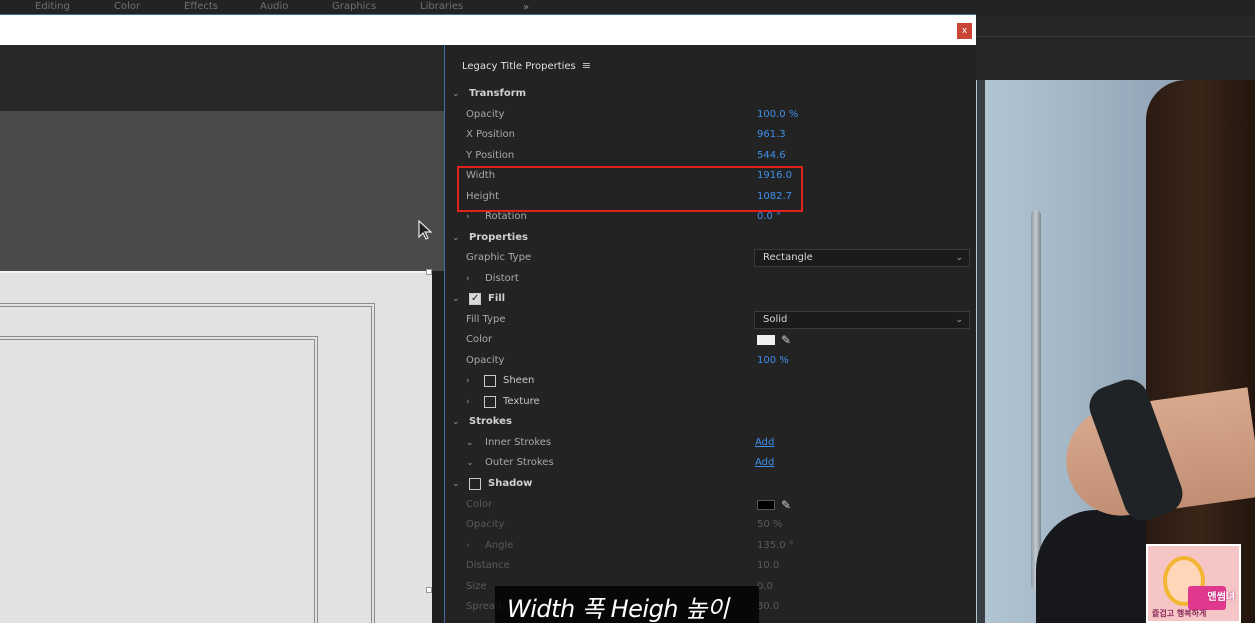 Image resolution: width=1255 pixels, height=623 pixels. What do you see at coordinates (765, 587) in the screenshot?
I see `shadow-size-value: 0.0` at bounding box center [765, 587].